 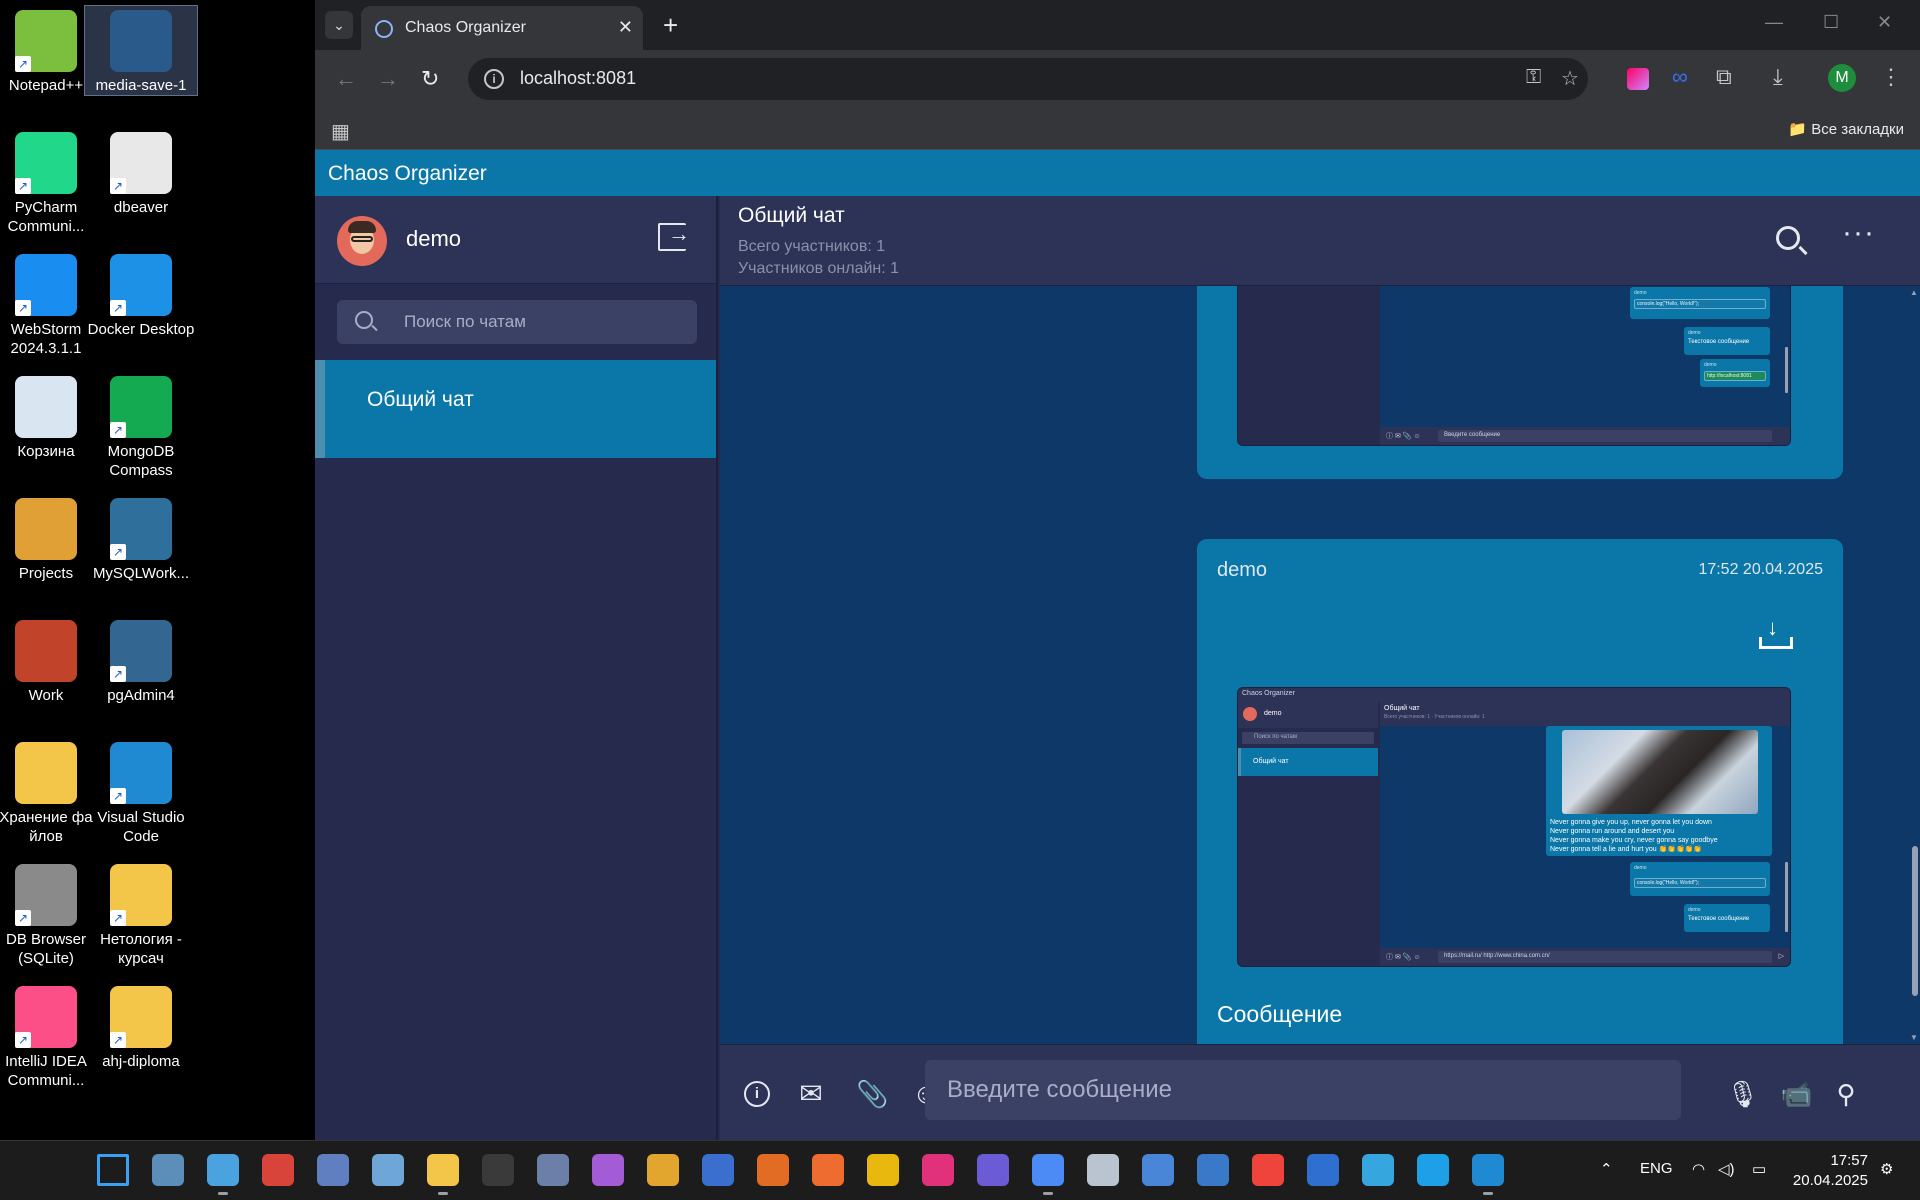 What do you see at coordinates (430, 79) in the screenshot?
I see `reload-button: ↻` at bounding box center [430, 79].